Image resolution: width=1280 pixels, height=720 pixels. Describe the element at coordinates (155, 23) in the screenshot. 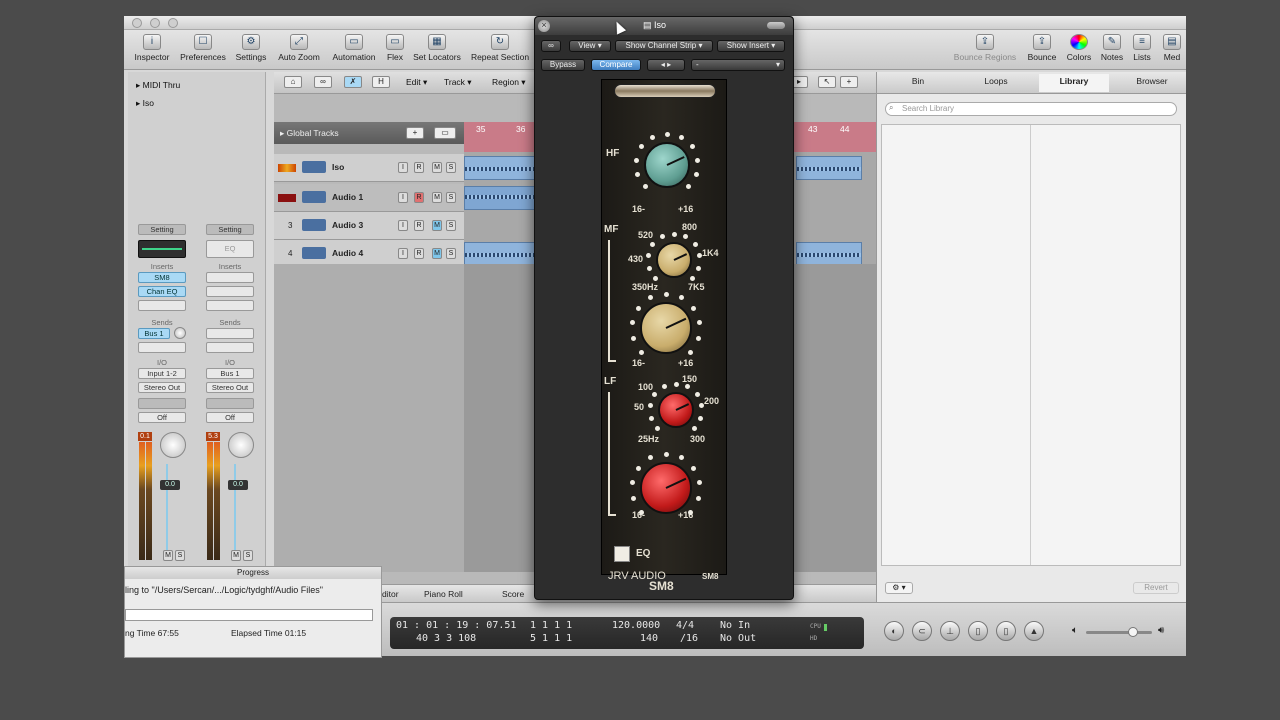

I see `minimize-window-button` at that location.